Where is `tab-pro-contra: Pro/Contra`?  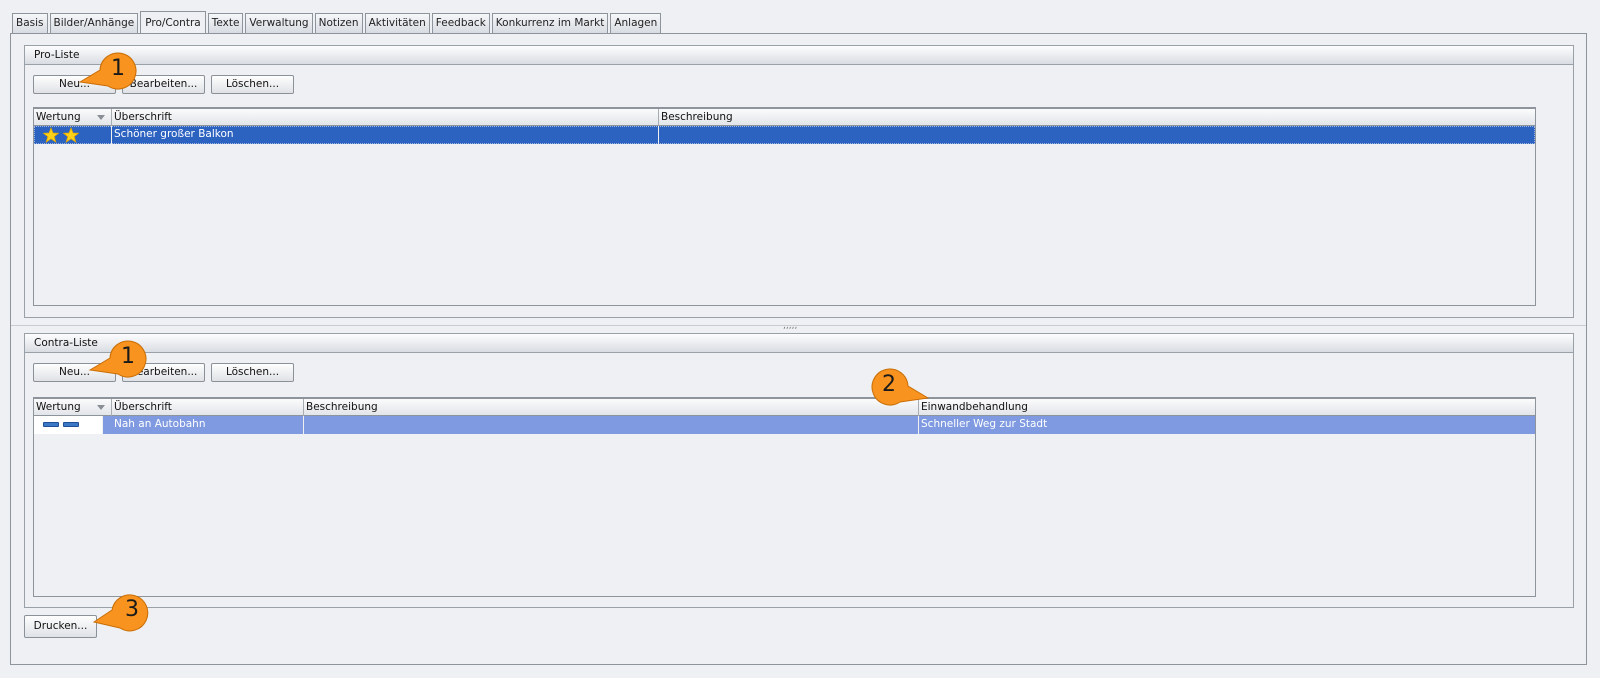 tab-pro-contra: Pro/Contra is located at coordinates (173, 22).